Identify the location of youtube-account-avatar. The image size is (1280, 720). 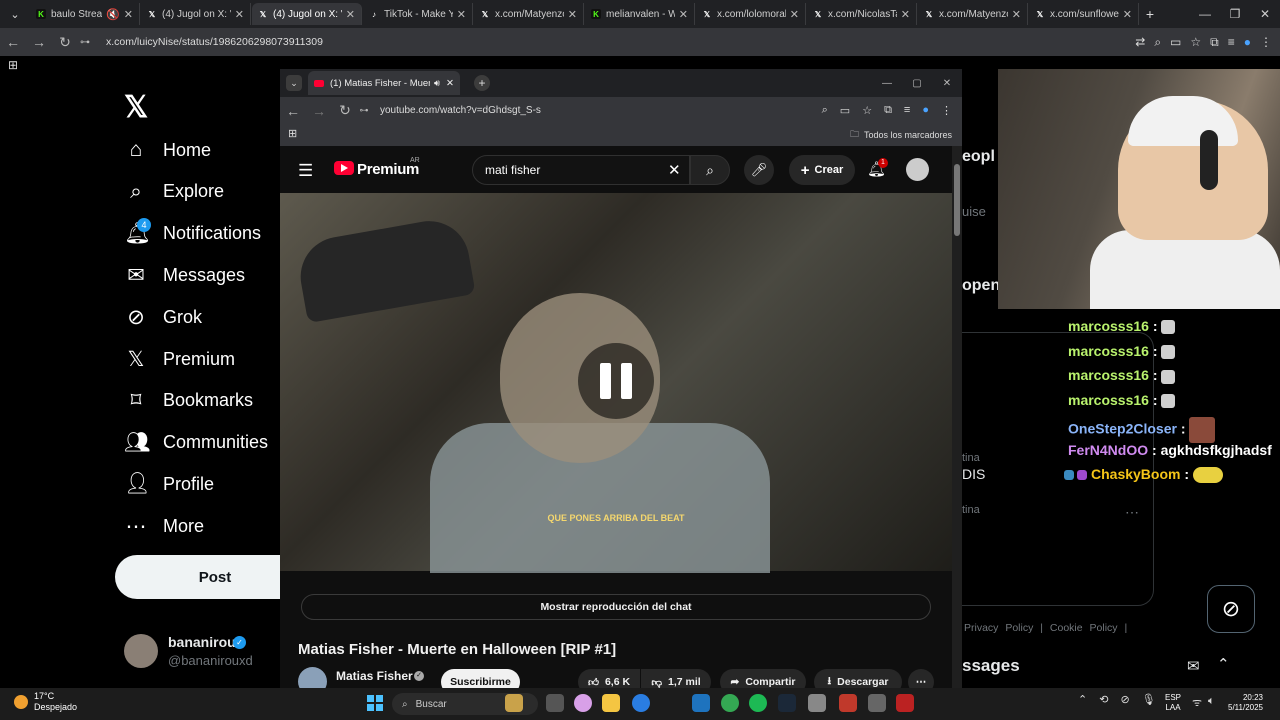
(917, 169).